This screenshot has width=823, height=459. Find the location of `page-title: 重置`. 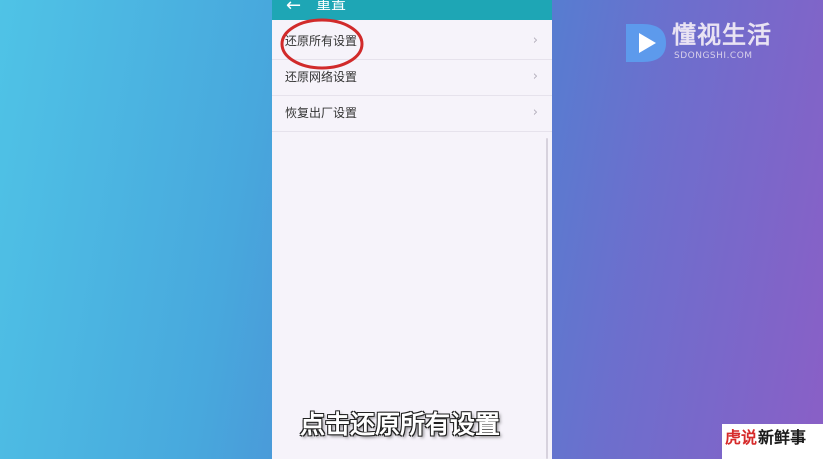

page-title: 重置 is located at coordinates (331, 6).